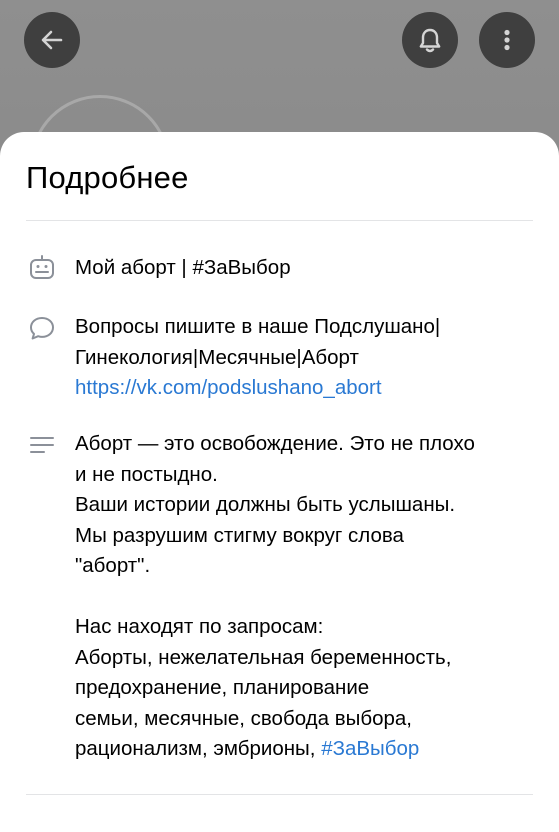 The width and height of the screenshot is (559, 832). I want to click on arrow-left-icon, so click(52, 40).